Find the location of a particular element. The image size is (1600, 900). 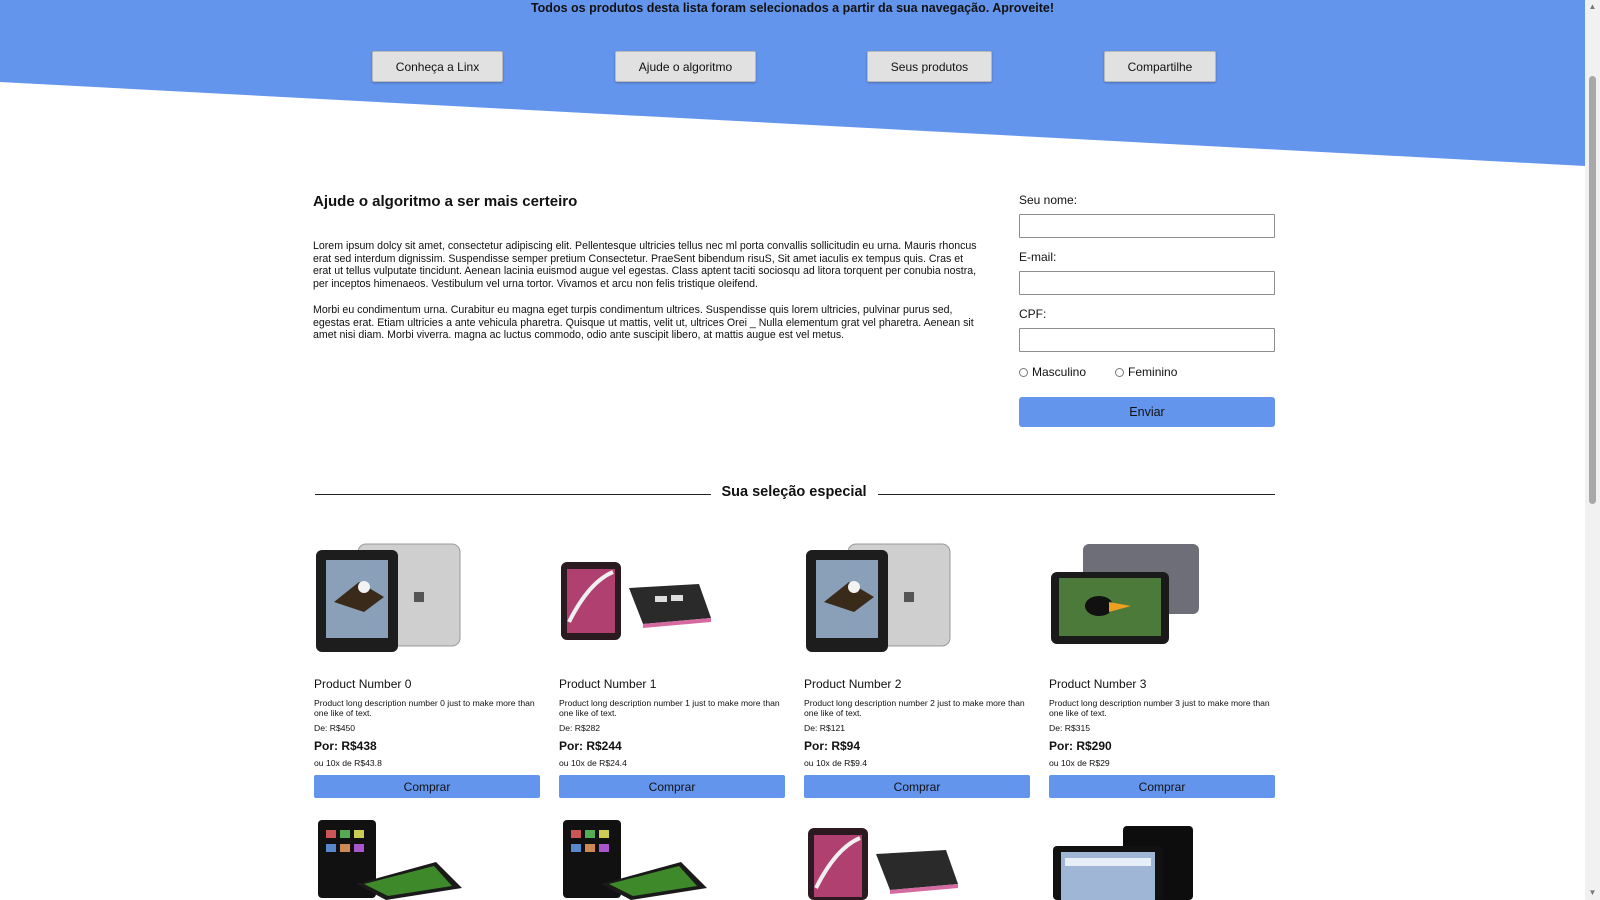

cpf-label: CPF: is located at coordinates (1033, 314).